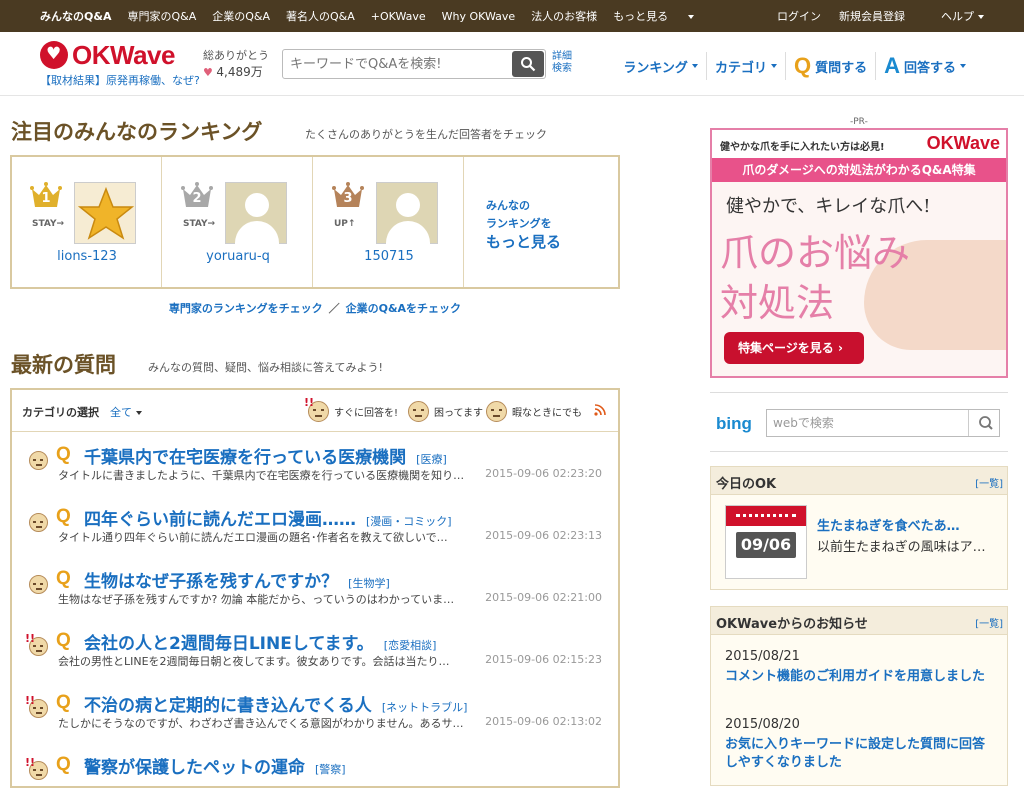 Image resolution: width=1024 pixels, height=788 pixels. I want to click on question-category-tag: [ネットトラブル], so click(425, 707).